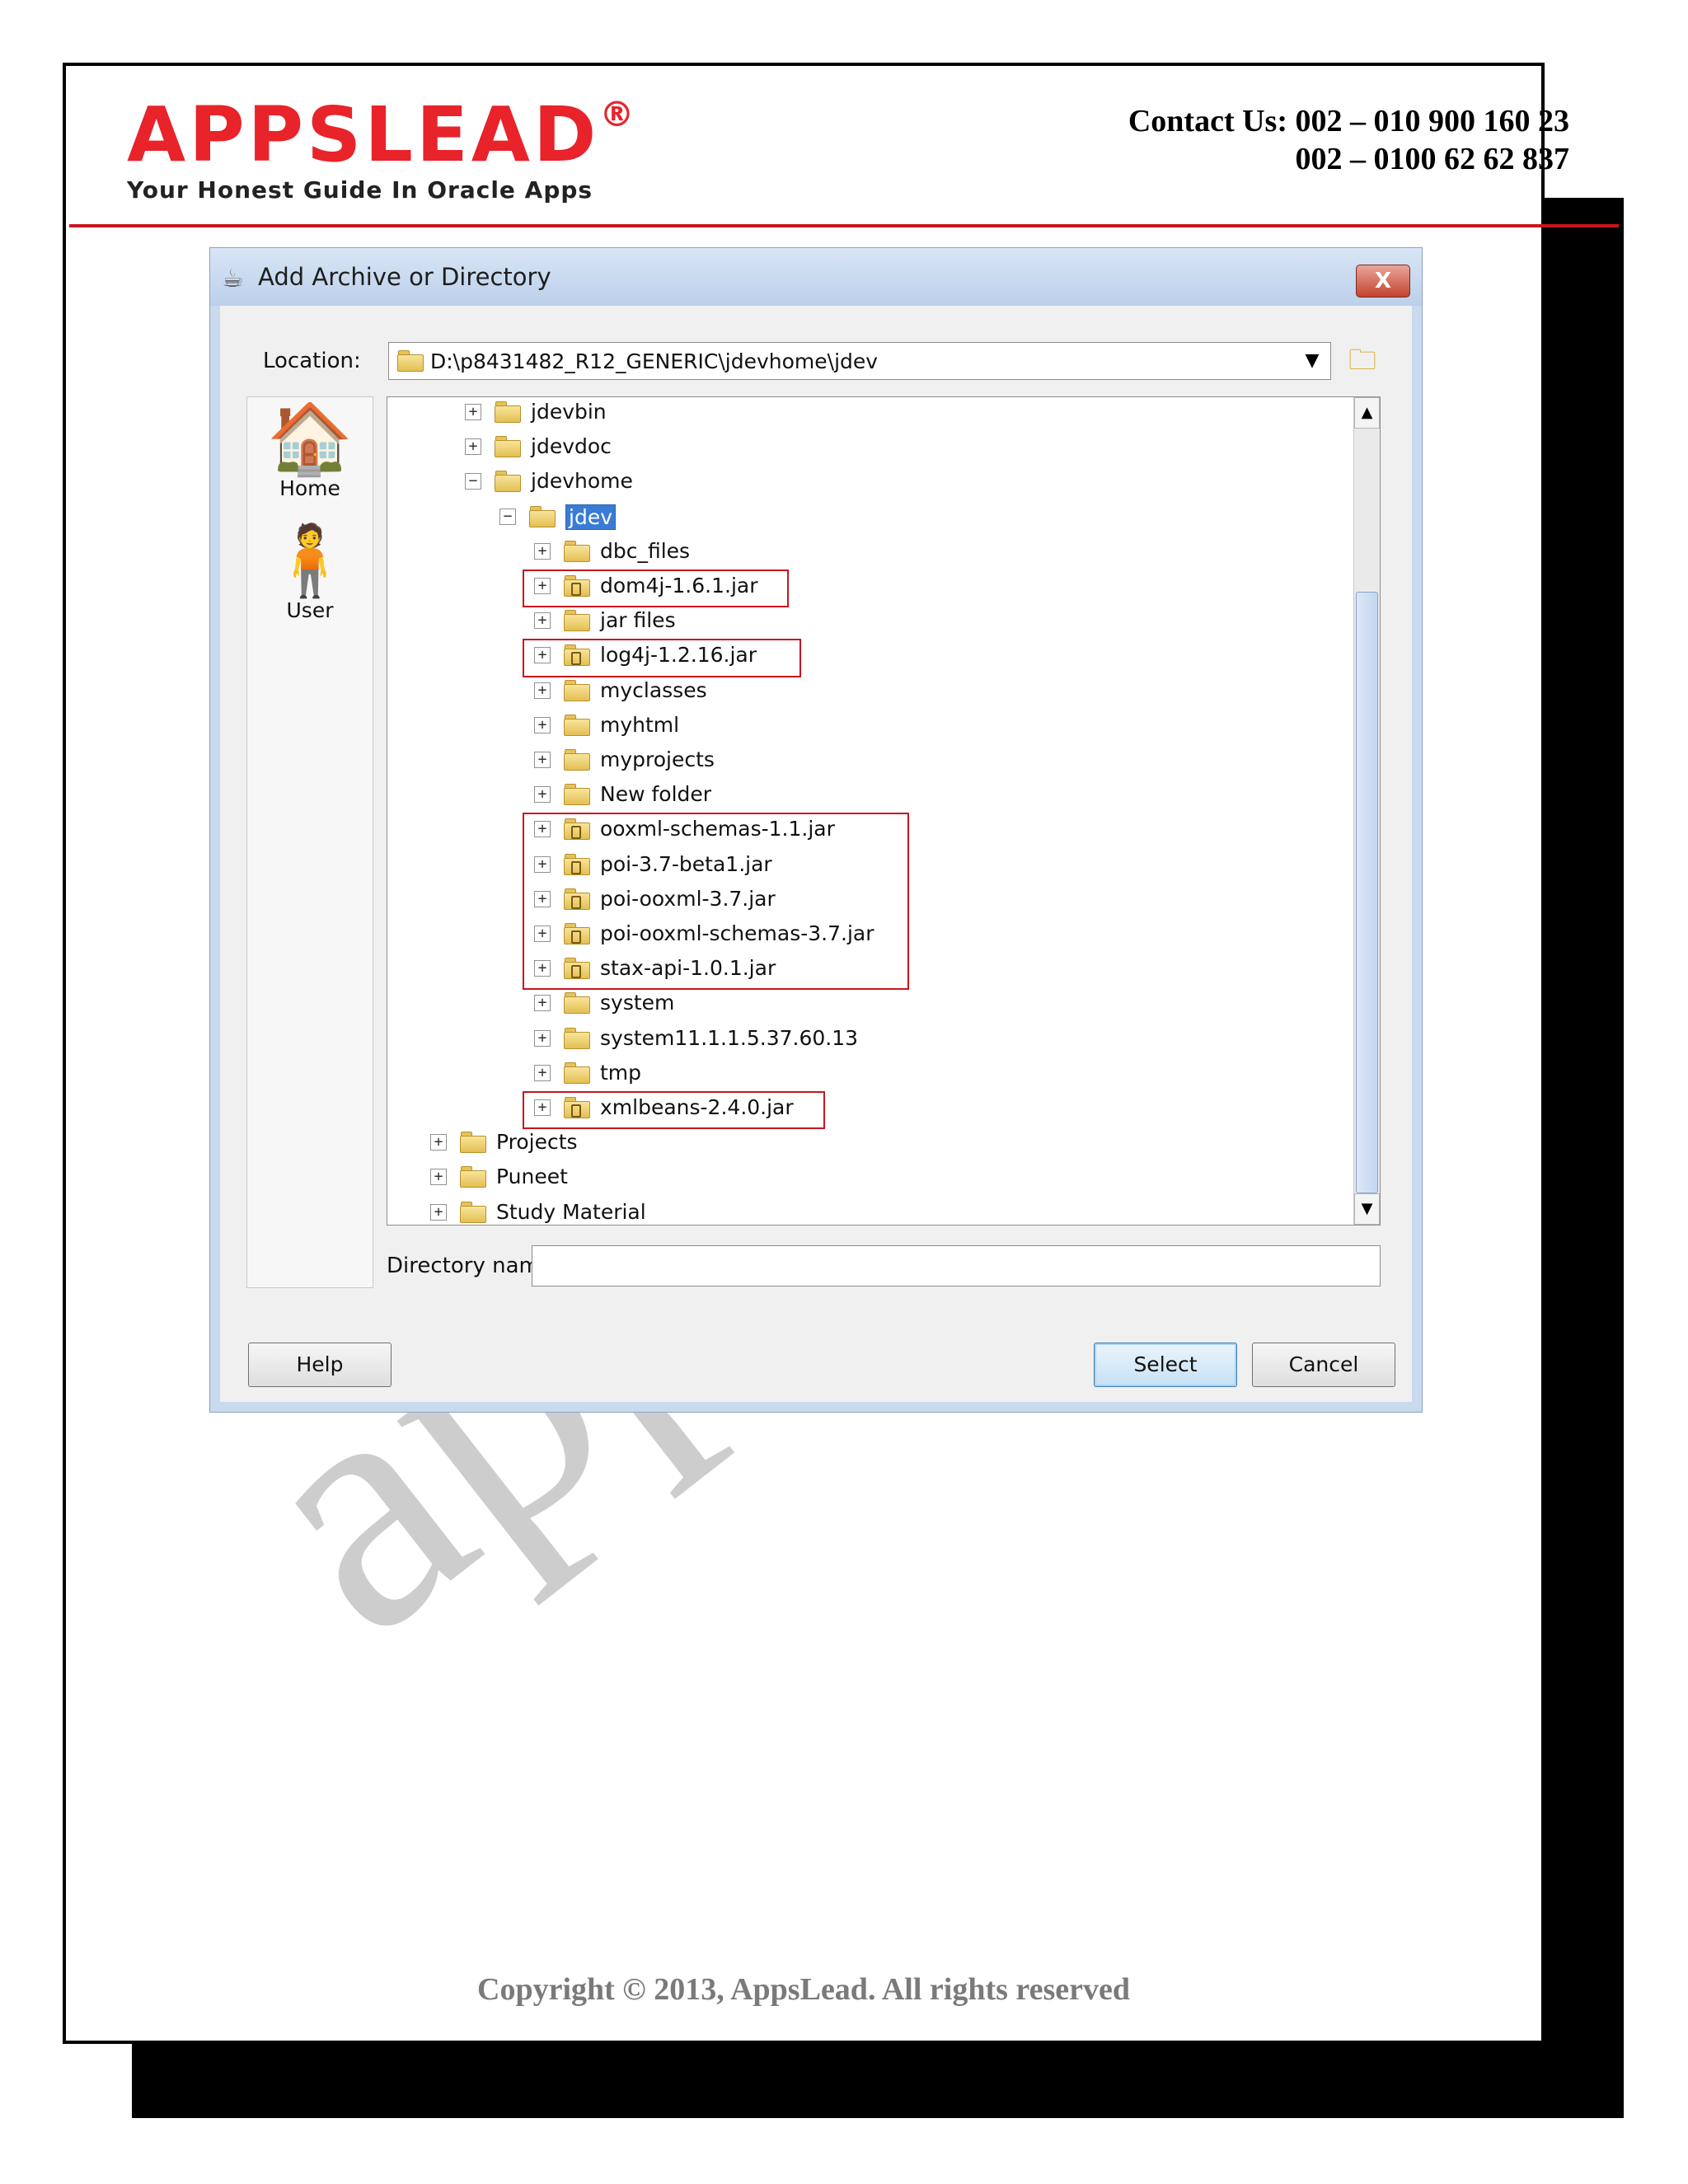 The width and height of the screenshot is (1688, 2184). Describe the element at coordinates (1584, 1158) in the screenshot. I see `page-shadow-right` at that location.